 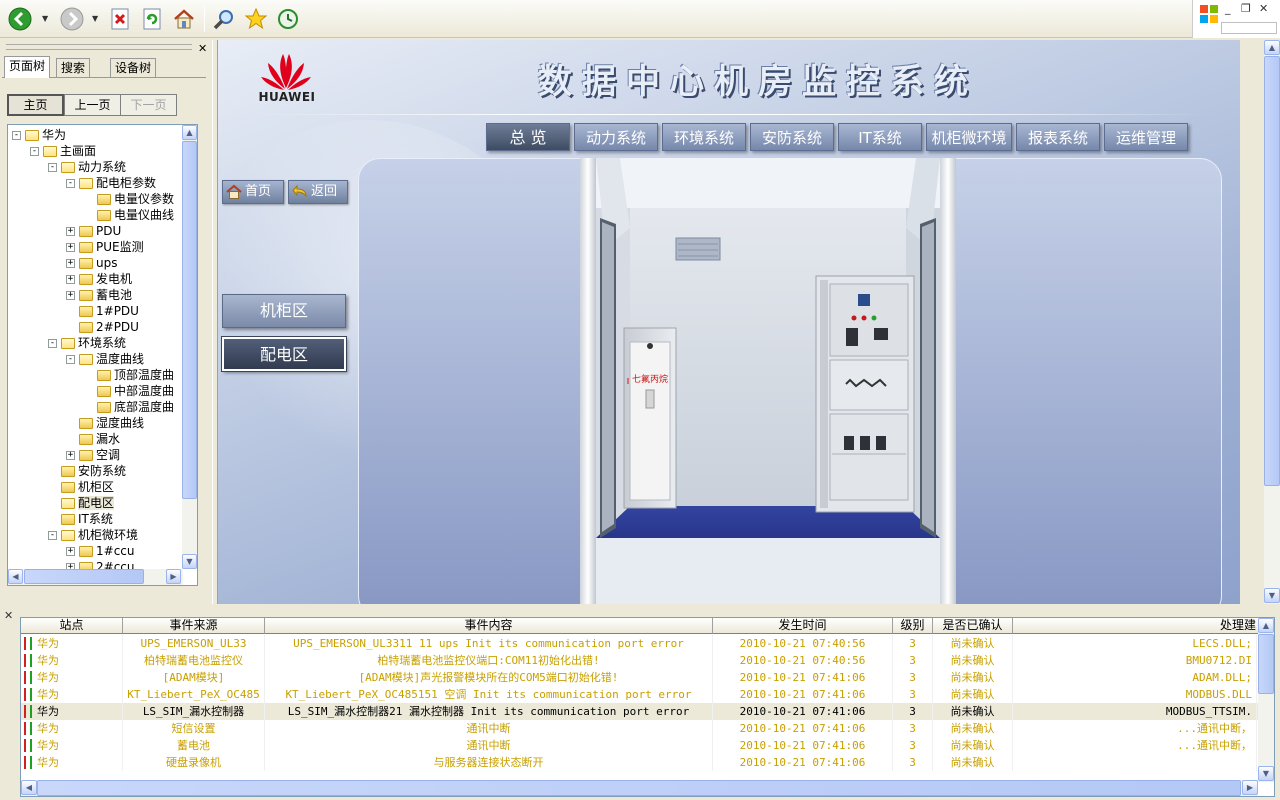 I want to click on tree-node: 电量仪参数, so click(x=129, y=199).